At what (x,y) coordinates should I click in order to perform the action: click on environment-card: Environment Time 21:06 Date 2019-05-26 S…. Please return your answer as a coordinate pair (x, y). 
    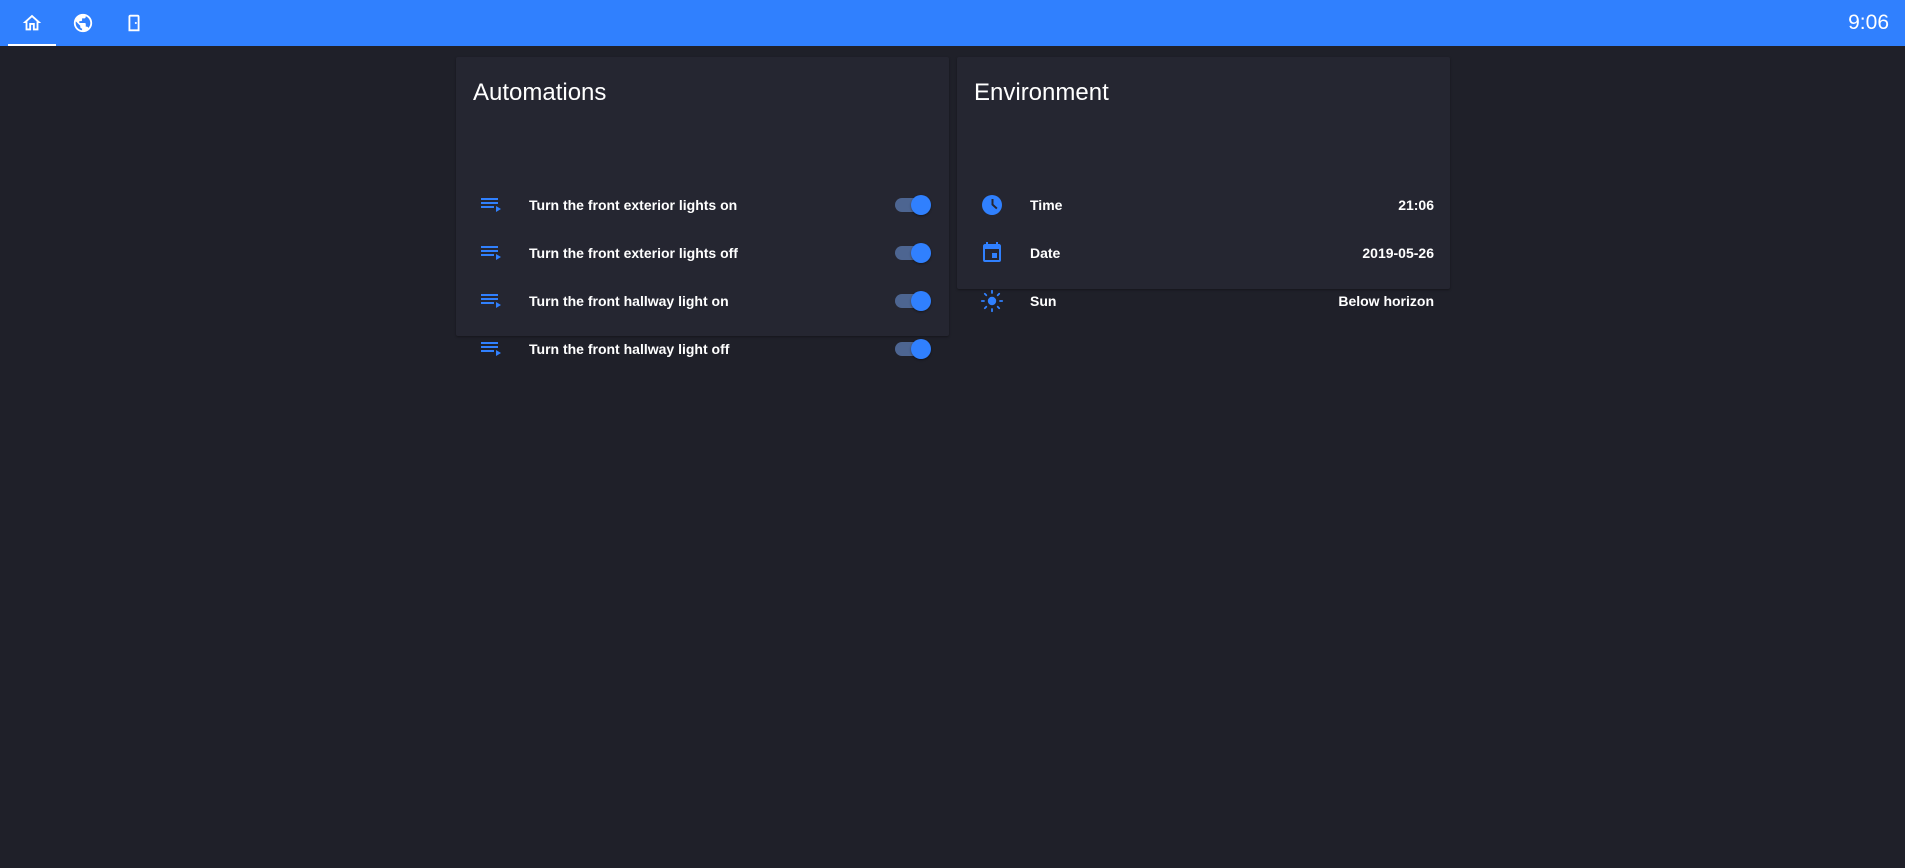
    Looking at the image, I should click on (1203, 185).